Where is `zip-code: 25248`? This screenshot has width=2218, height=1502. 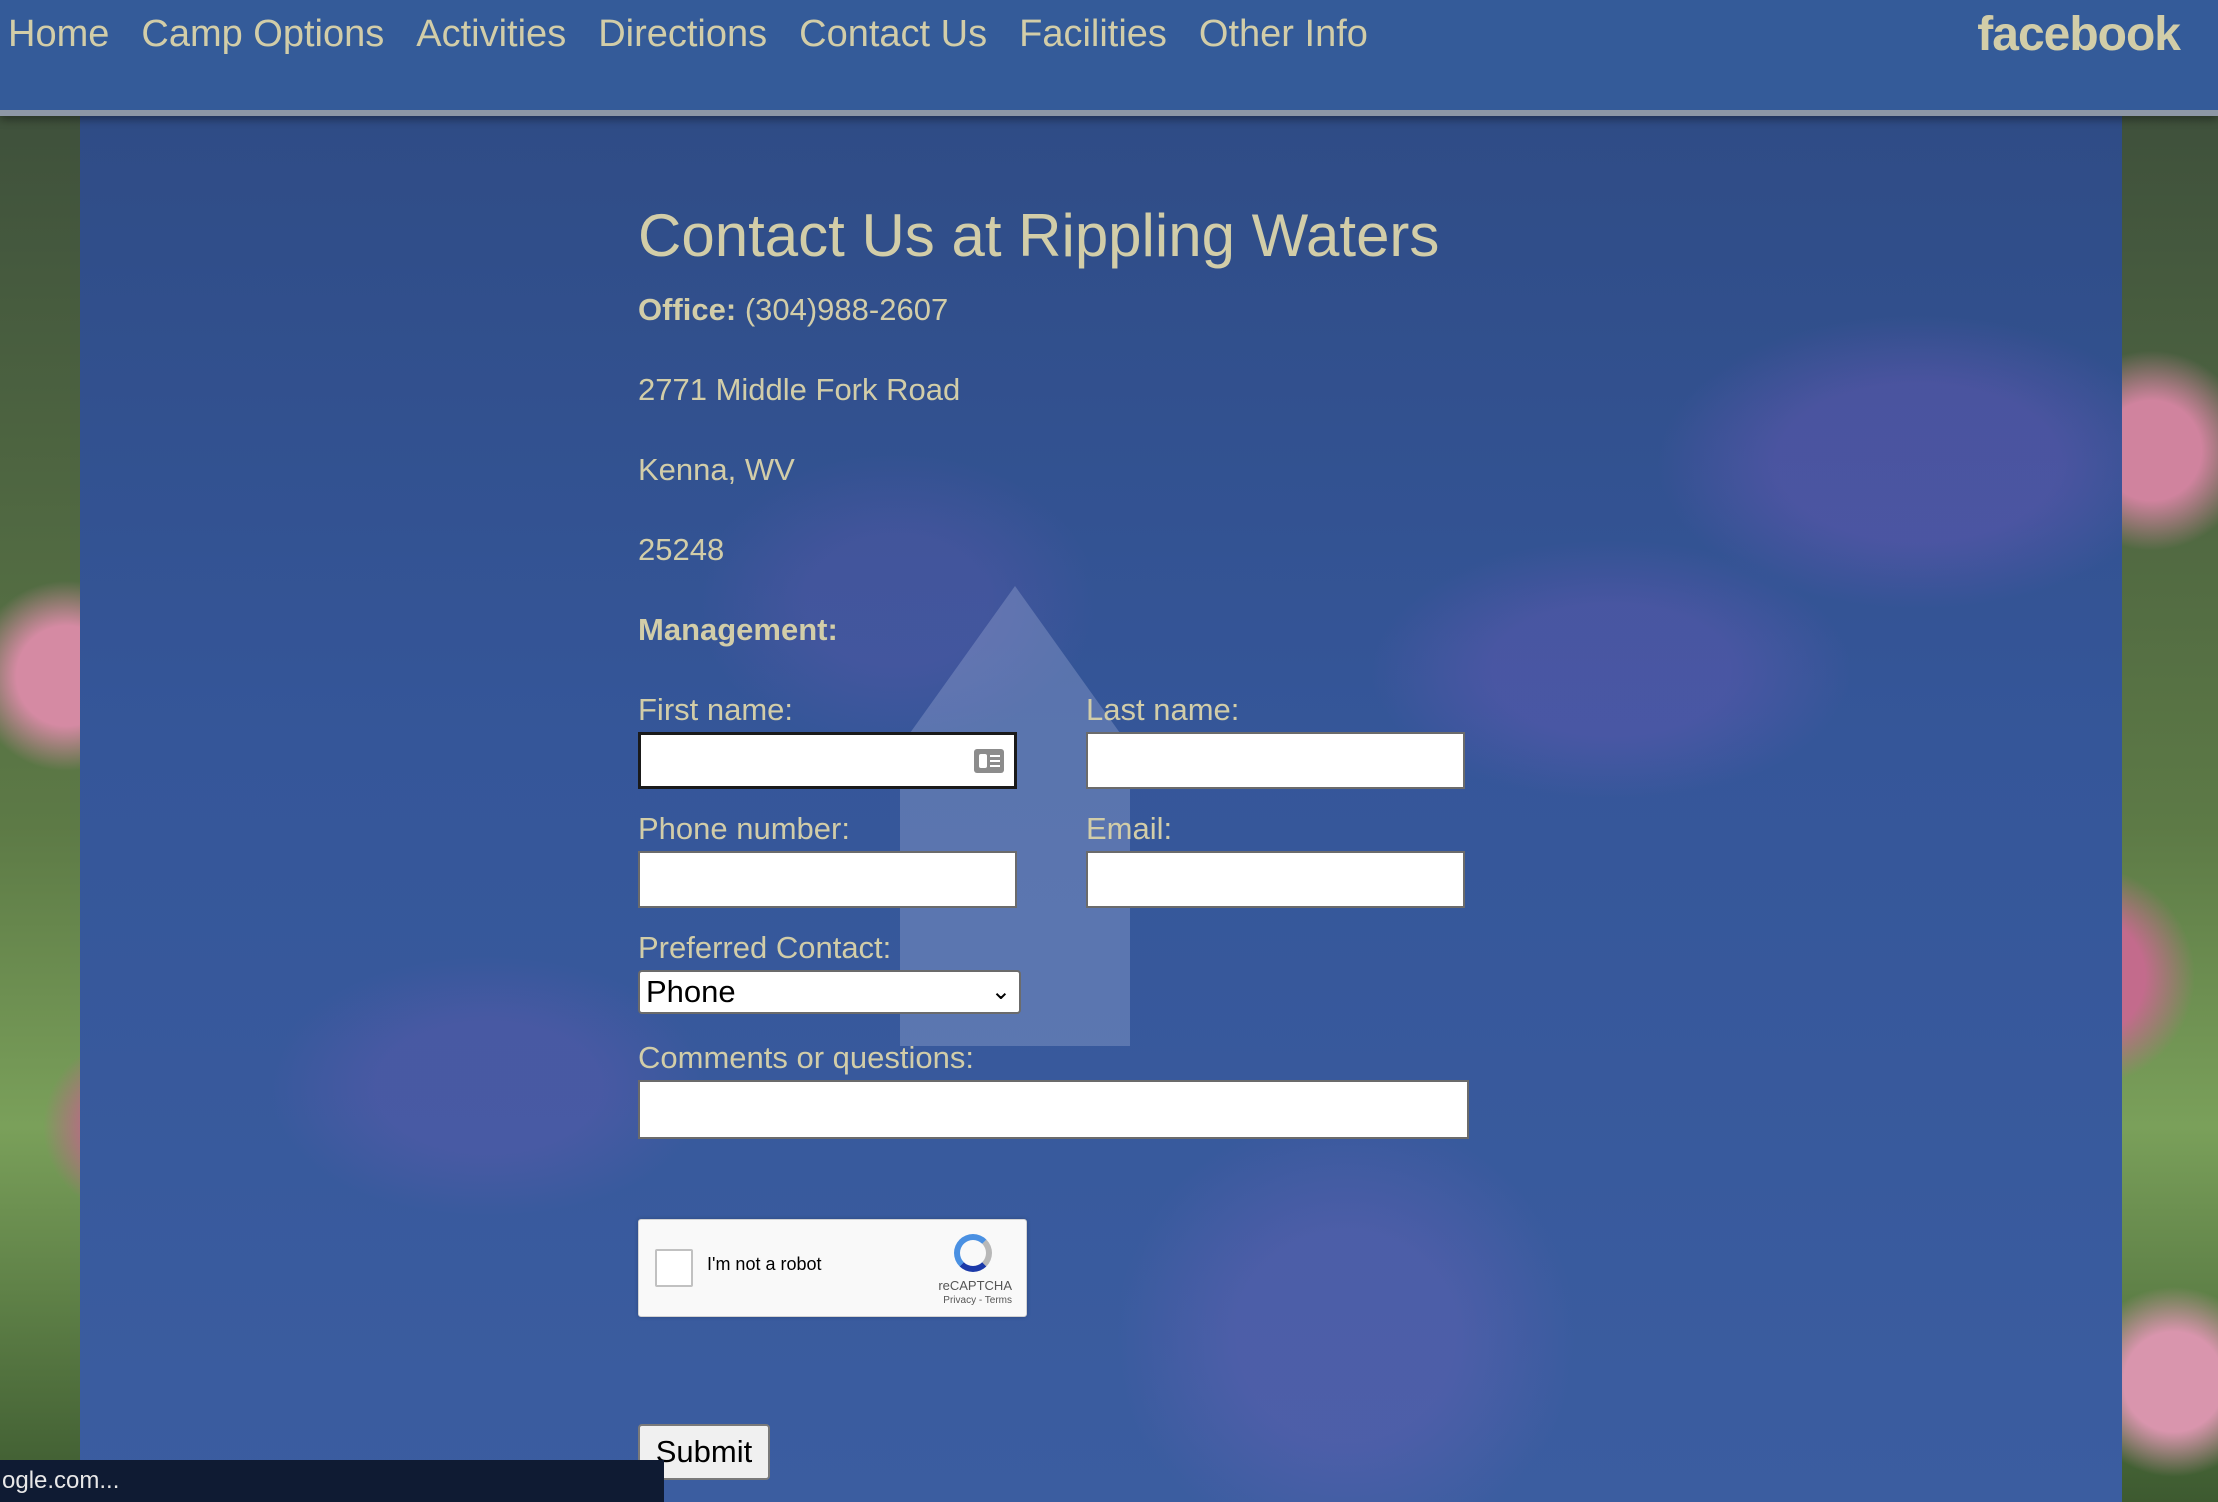
zip-code: 25248 is located at coordinates (681, 549).